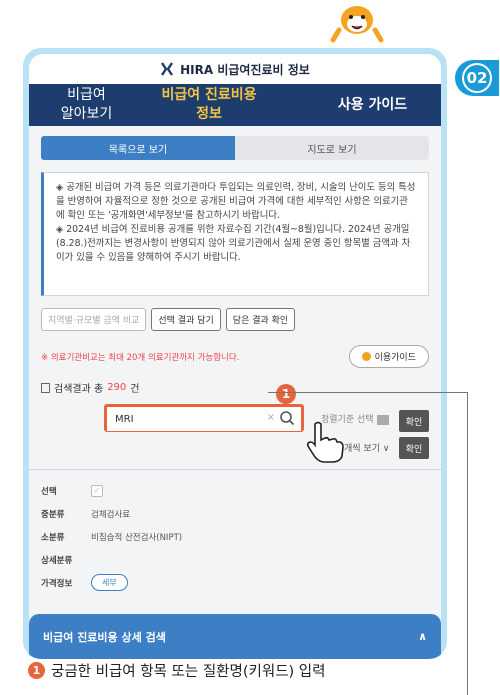  I want to click on search-icon, so click(287, 418).